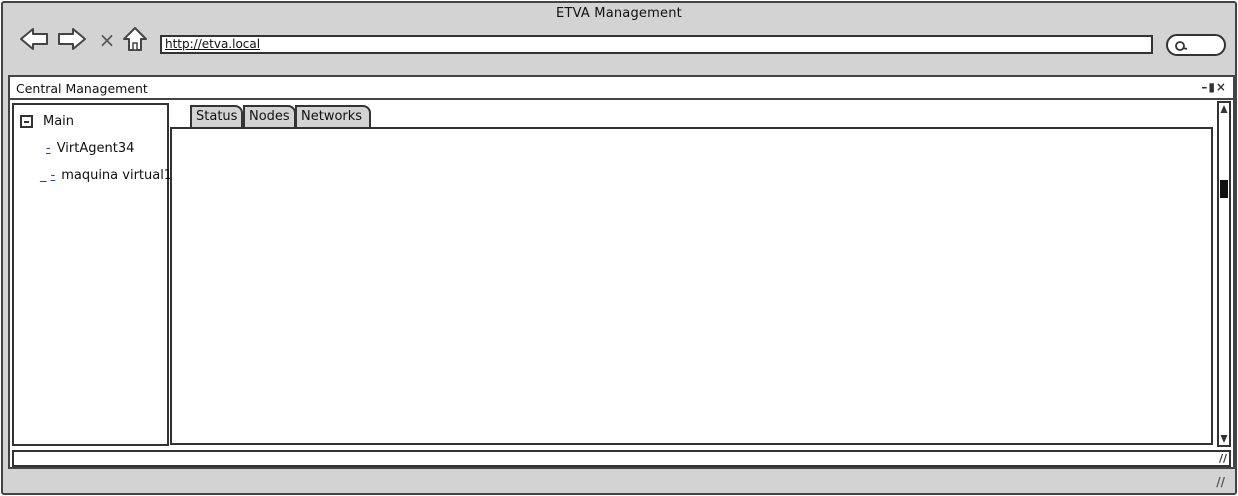 The image size is (1238, 496). Describe the element at coordinates (1224, 189) in the screenshot. I see `scroll-thumb` at that location.